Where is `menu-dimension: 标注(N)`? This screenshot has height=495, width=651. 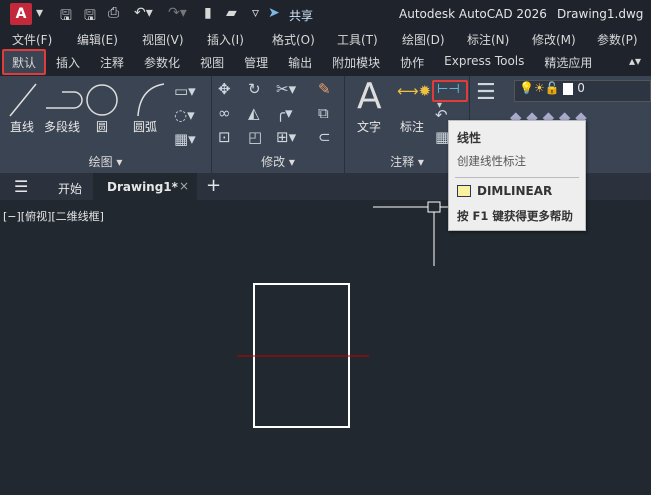
menu-dimension: 标注(N) is located at coordinates (487, 38).